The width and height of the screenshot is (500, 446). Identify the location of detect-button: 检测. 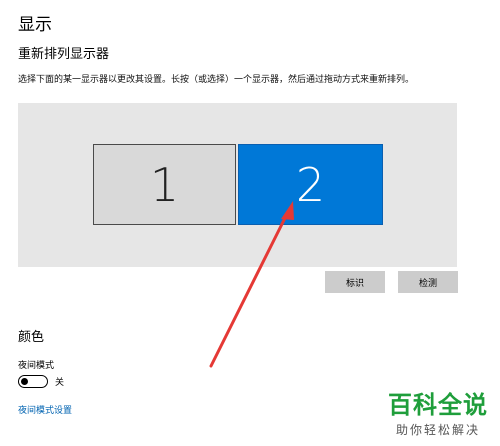
(428, 282).